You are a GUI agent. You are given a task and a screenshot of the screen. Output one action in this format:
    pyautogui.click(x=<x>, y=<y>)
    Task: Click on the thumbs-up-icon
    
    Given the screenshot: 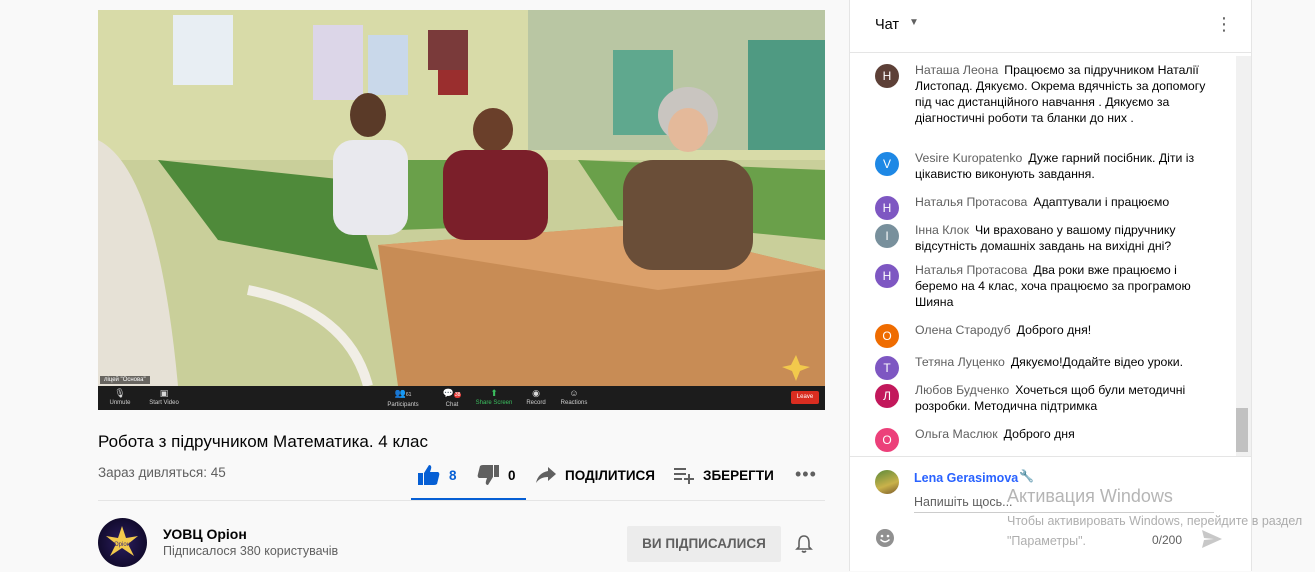 What is the action you would take?
    pyautogui.click(x=429, y=475)
    